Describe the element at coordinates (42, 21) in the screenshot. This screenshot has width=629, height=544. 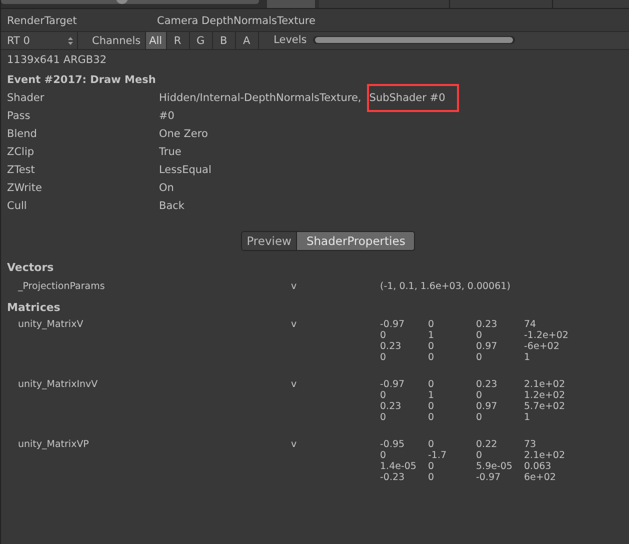
I see `render-target-label: RenderTarget` at that location.